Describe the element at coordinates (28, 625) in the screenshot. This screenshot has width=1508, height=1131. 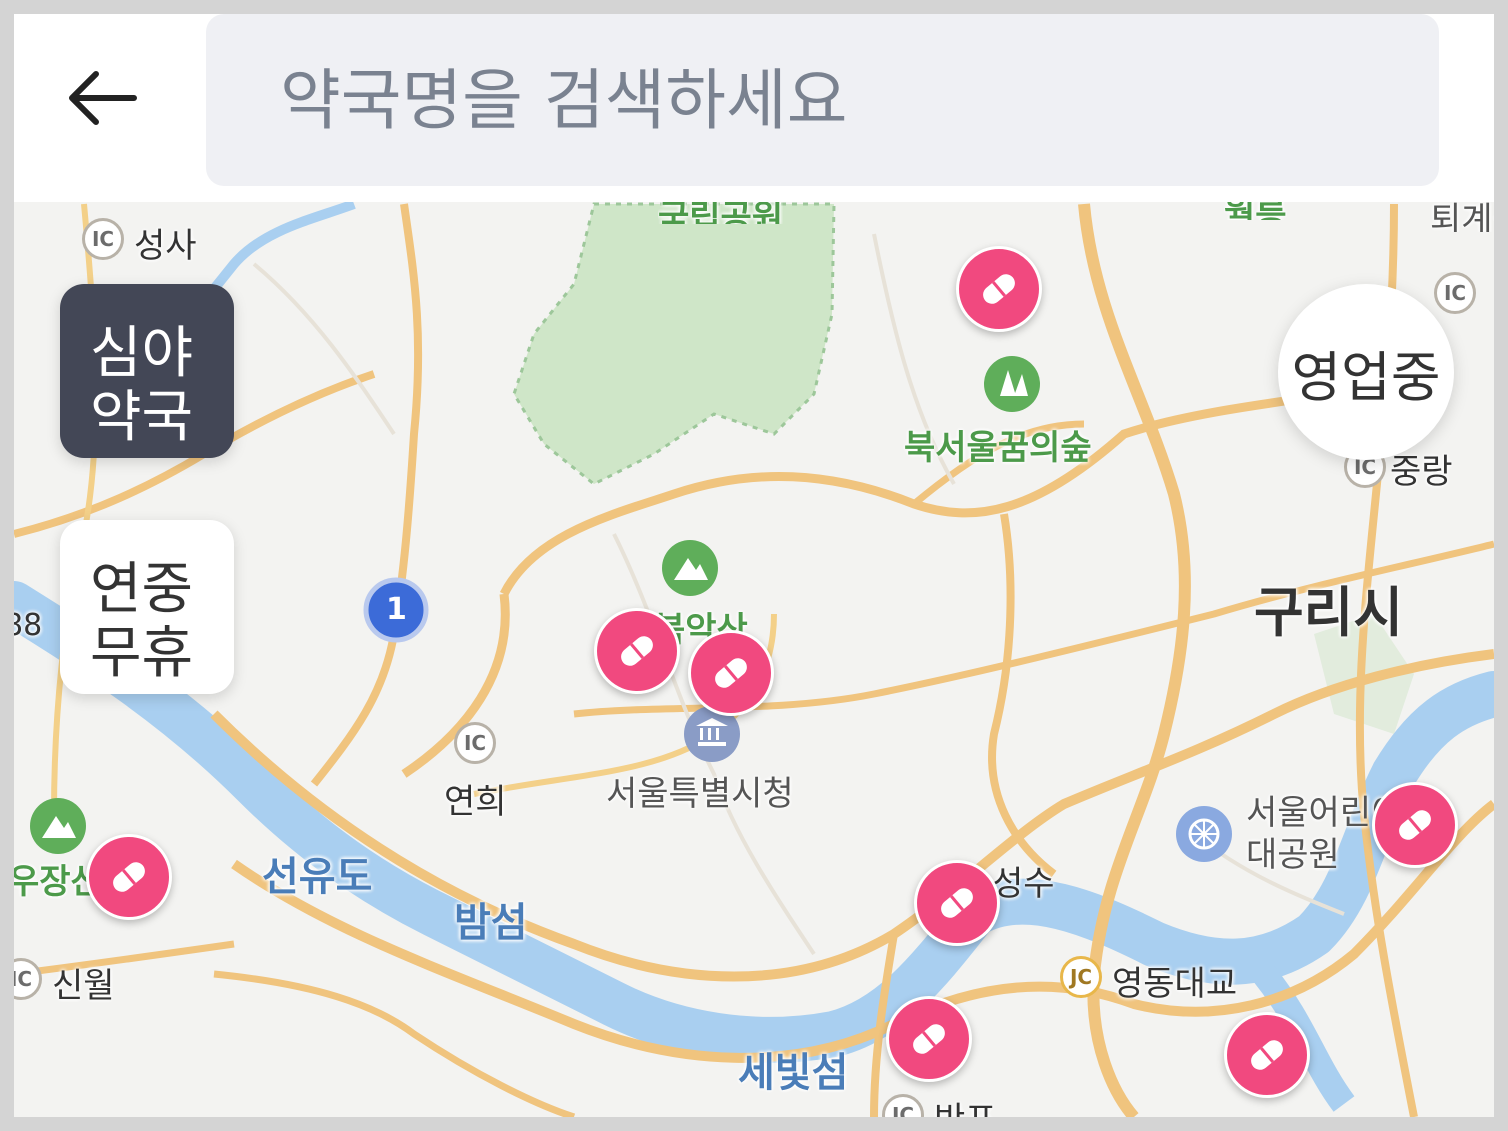
I see `label-left-edge-partial: 88` at that location.